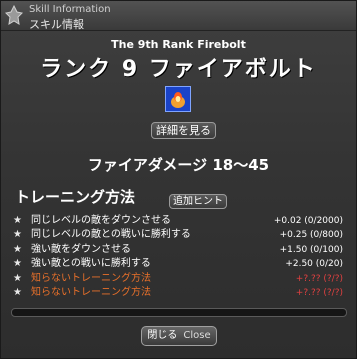 The width and height of the screenshot is (357, 359). I want to click on firebolt-icon, so click(178, 99).